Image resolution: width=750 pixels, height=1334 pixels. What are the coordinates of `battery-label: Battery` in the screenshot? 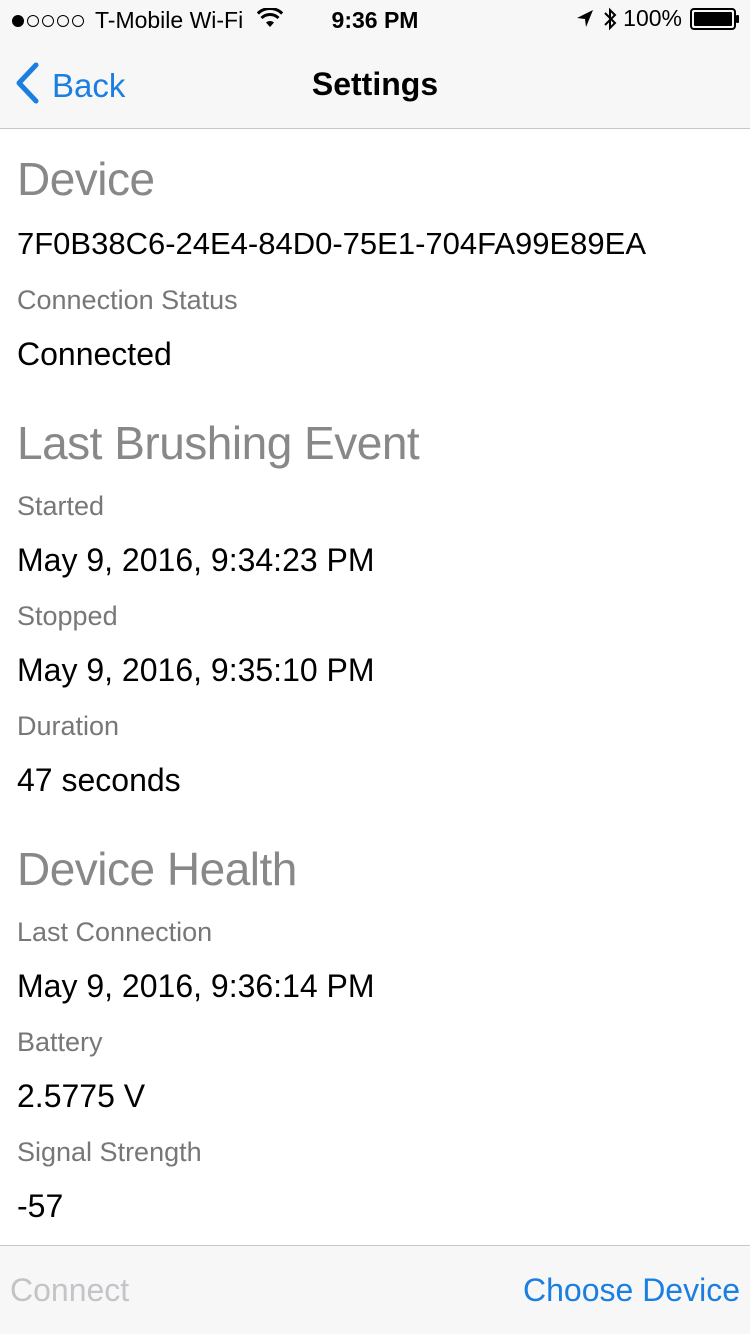 It's located at (60, 1042).